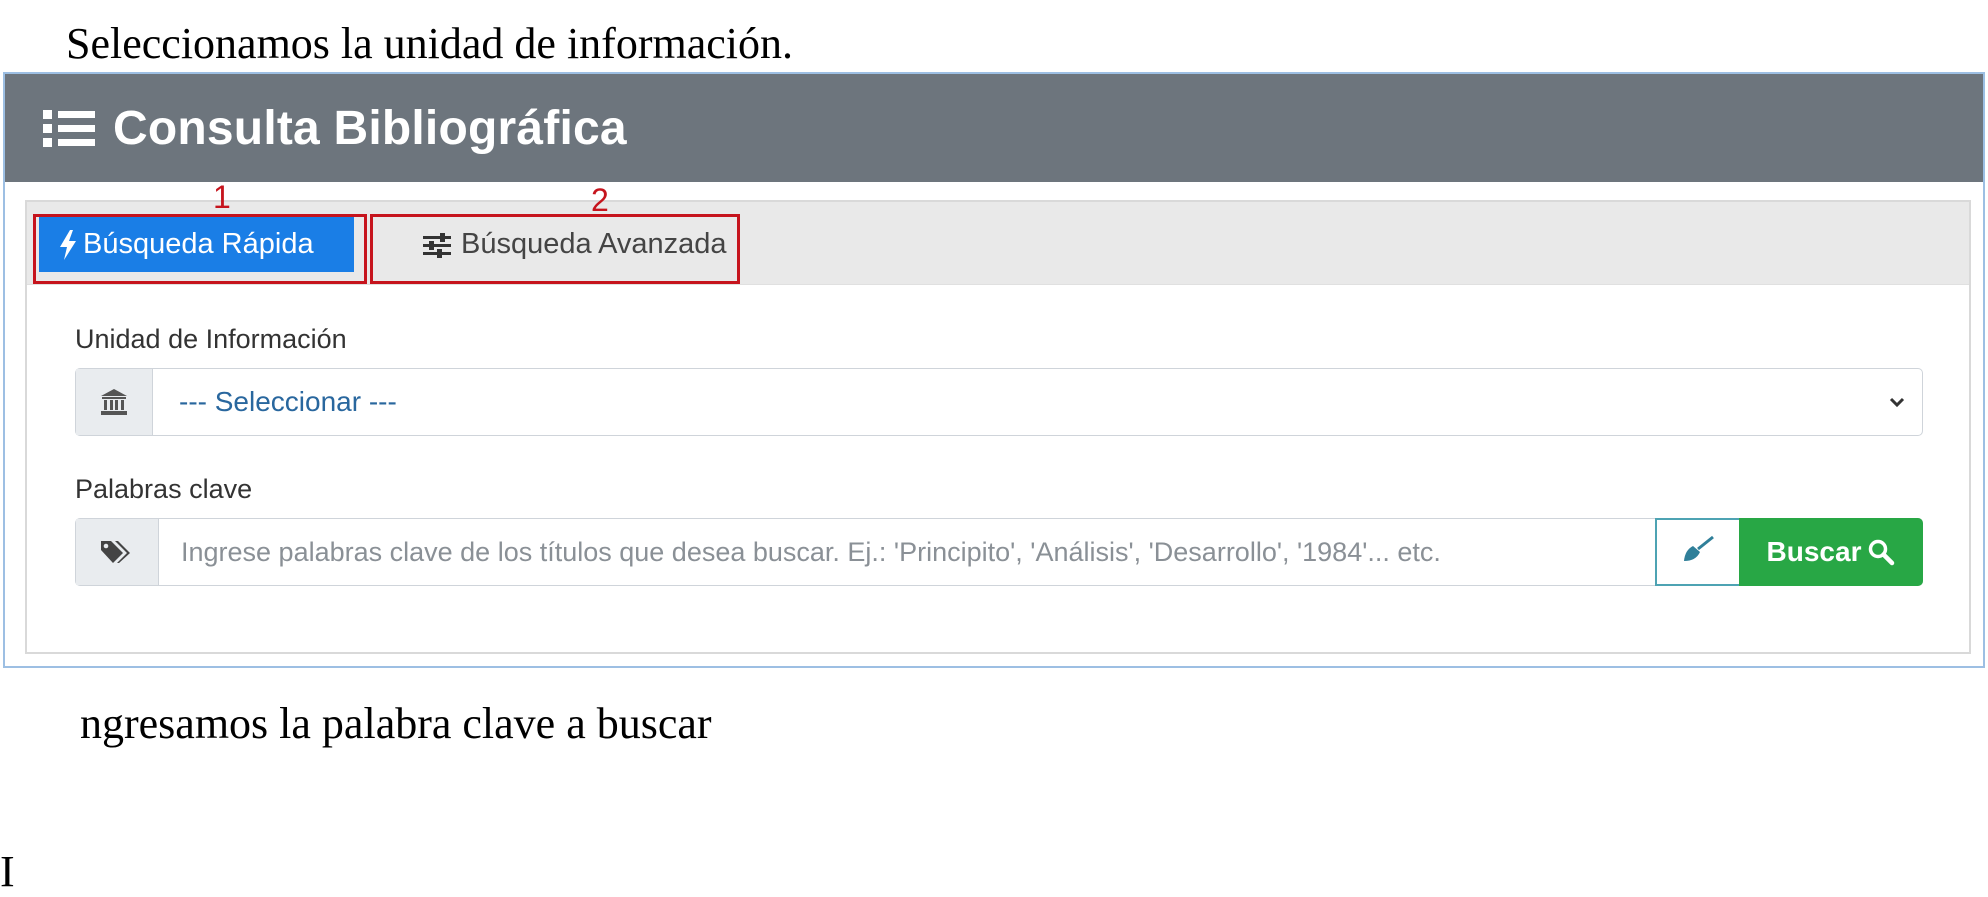 This screenshot has height=897, width=1988. I want to click on tab-quick-search-label: Búsqueda Rápida, so click(198, 244).